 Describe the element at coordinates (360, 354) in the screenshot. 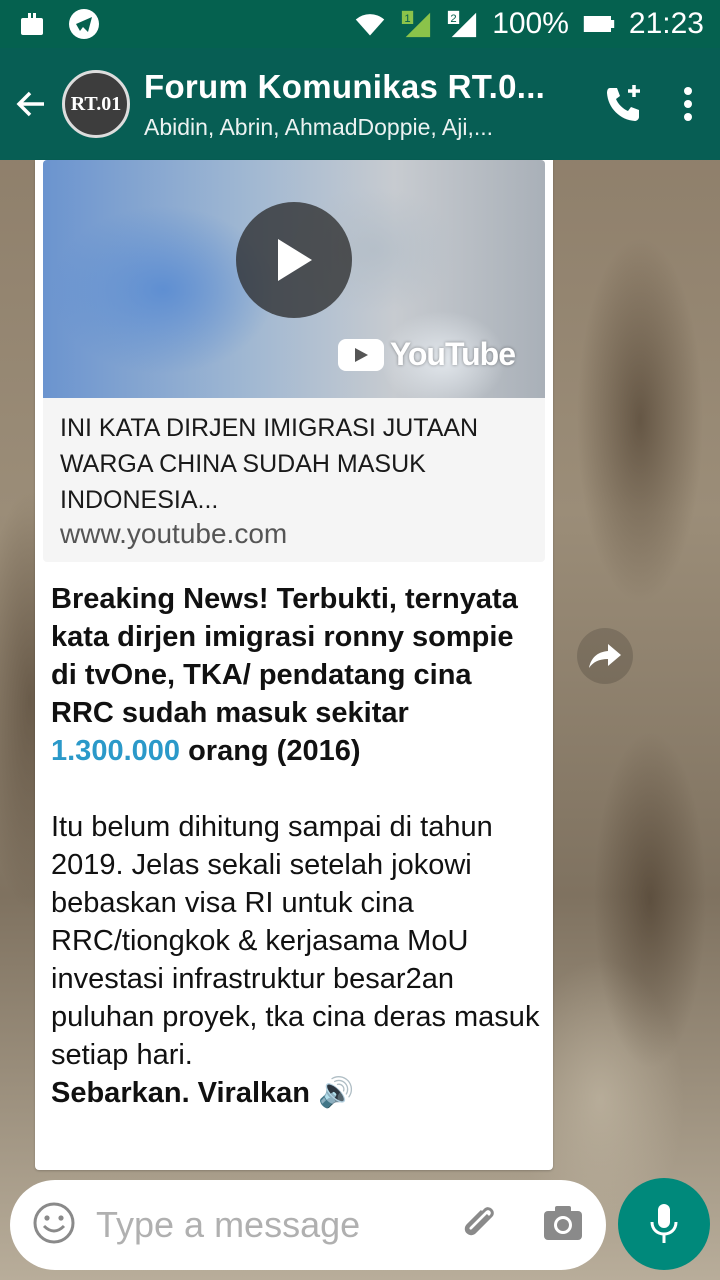

I see `youtube-play-icon` at that location.